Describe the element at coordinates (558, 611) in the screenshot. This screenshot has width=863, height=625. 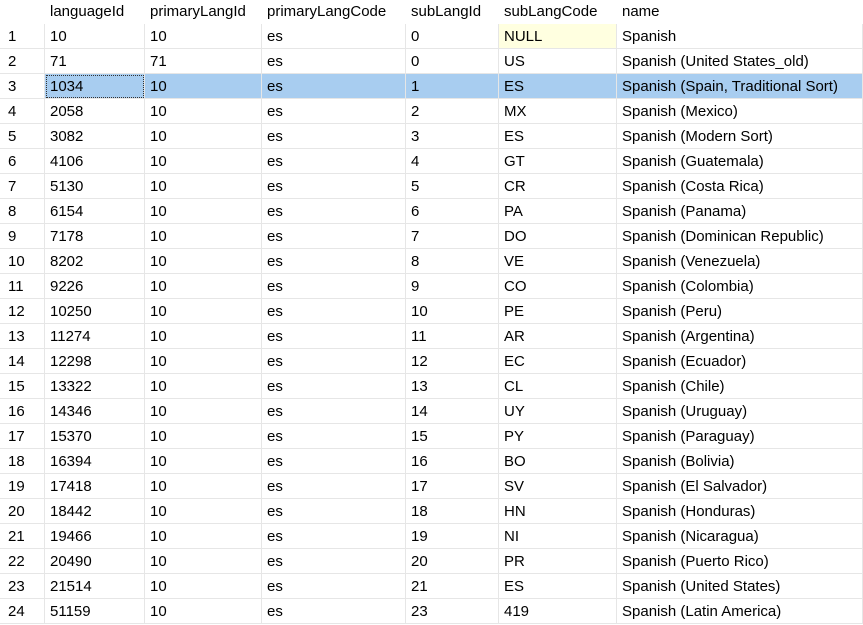
I see `cell-sublangcode: 419` at that location.